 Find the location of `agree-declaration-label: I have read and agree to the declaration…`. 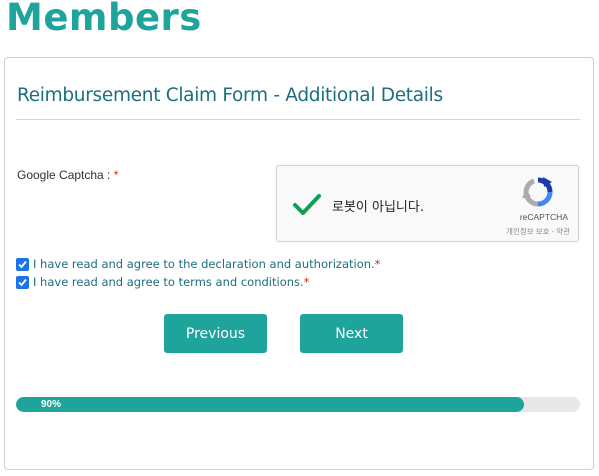

agree-declaration-label: I have read and agree to the declaration… is located at coordinates (204, 264).